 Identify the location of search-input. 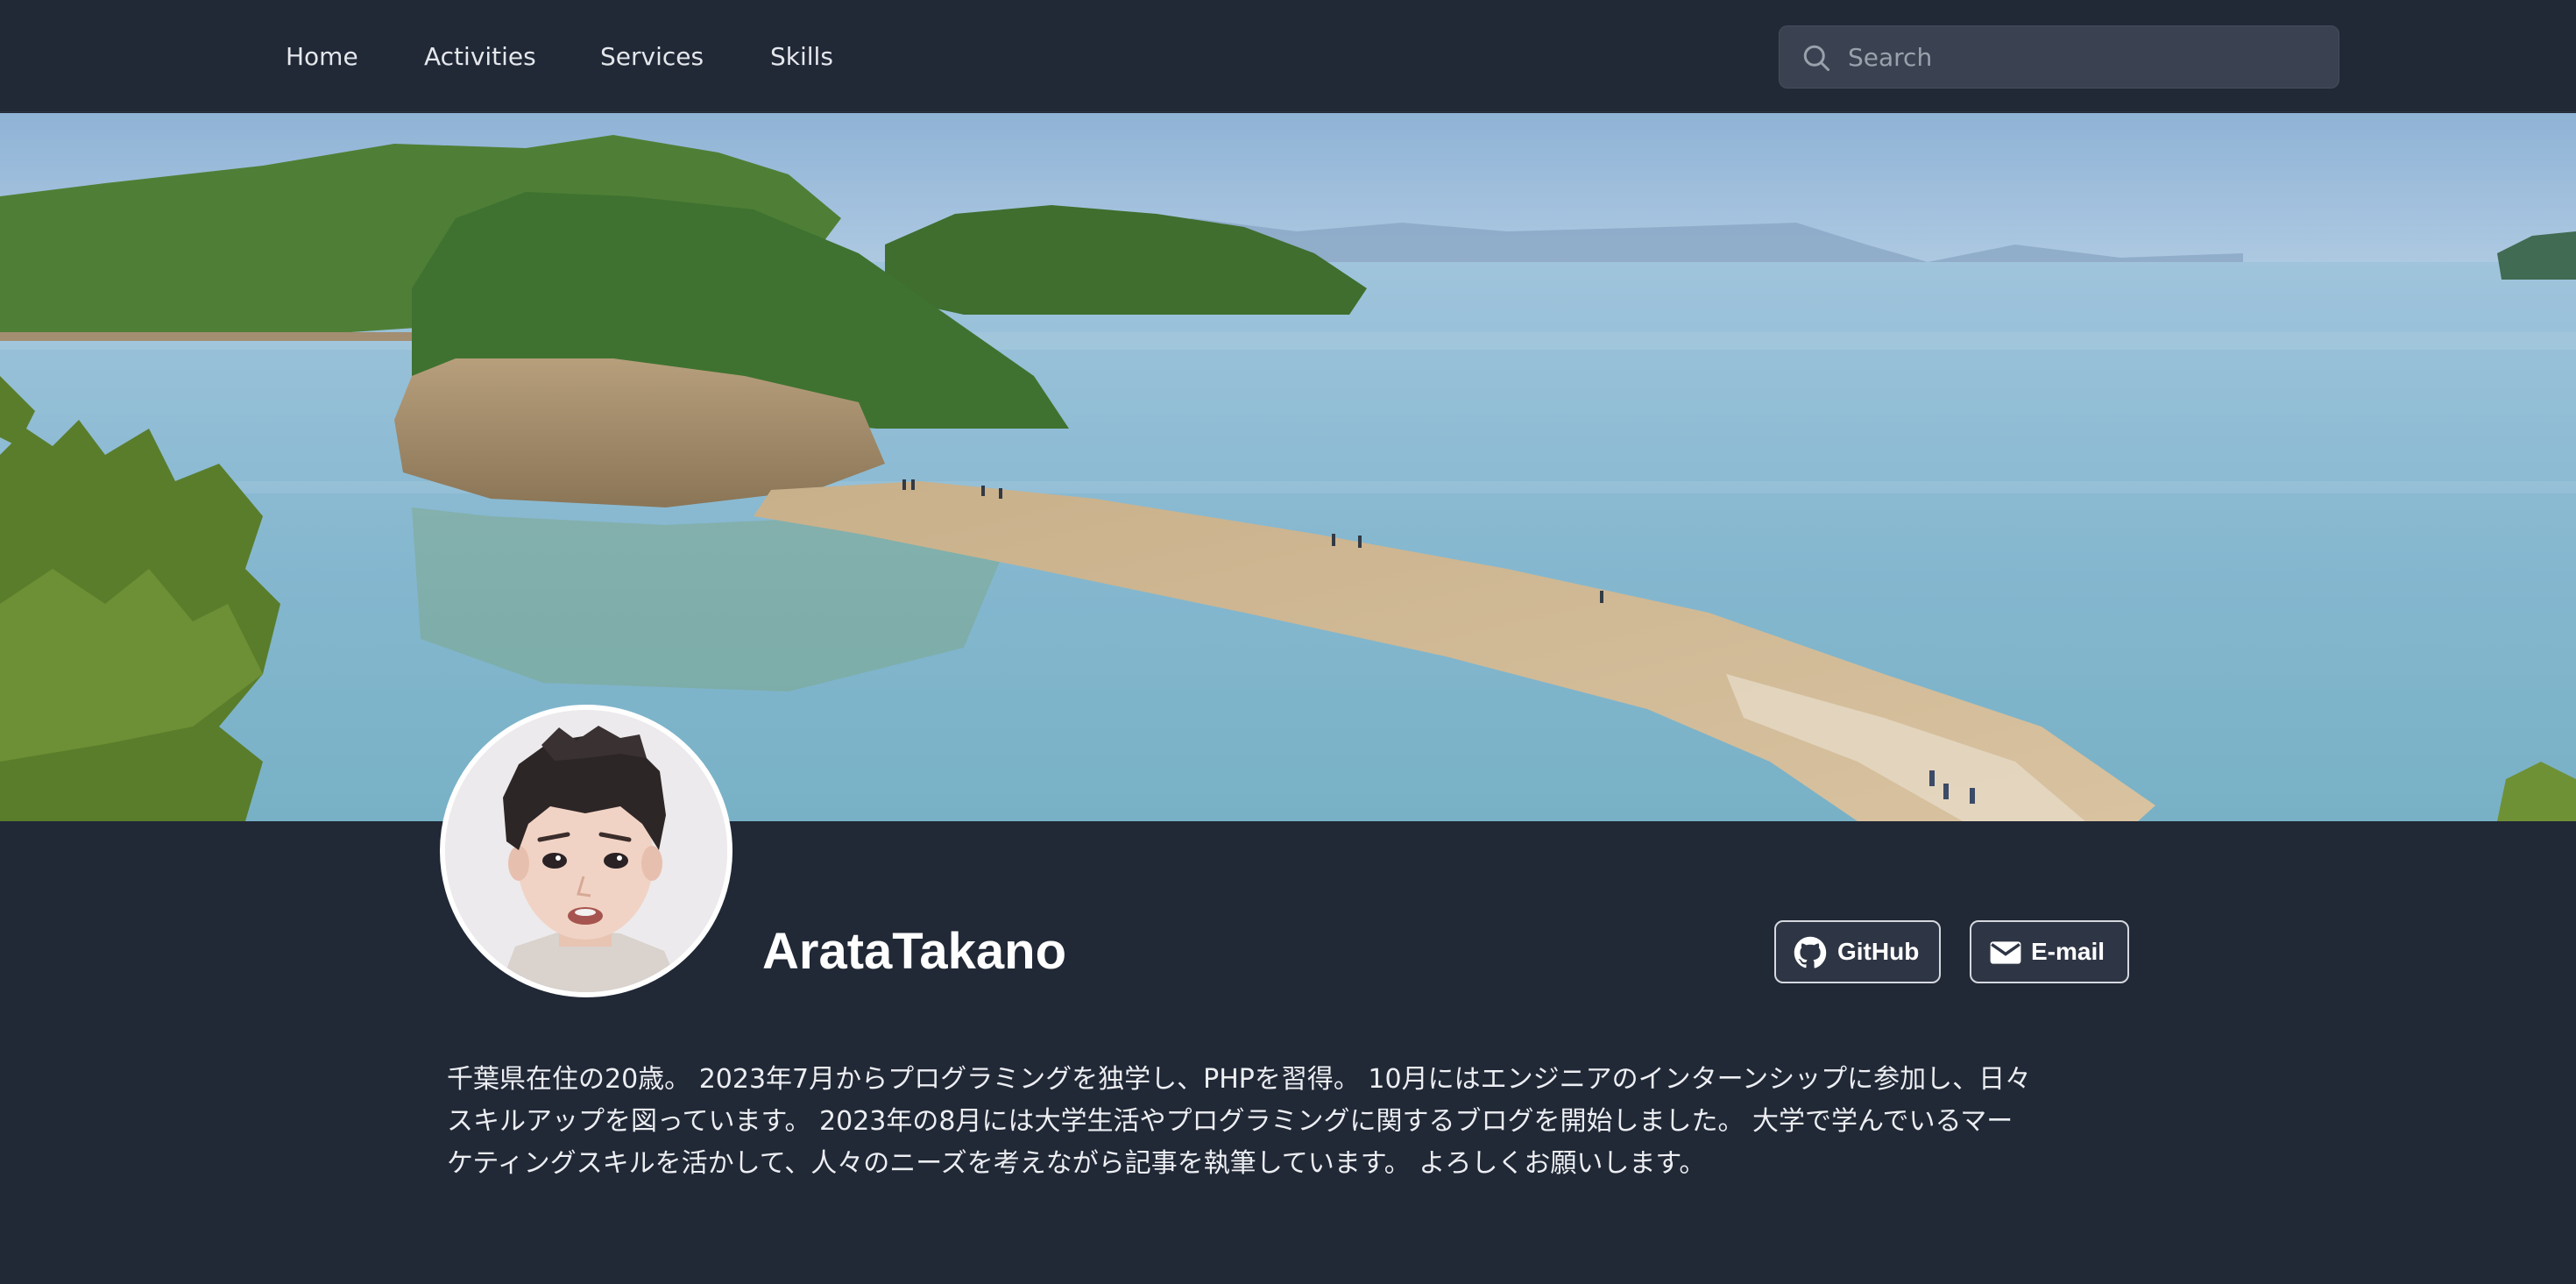
(2084, 57).